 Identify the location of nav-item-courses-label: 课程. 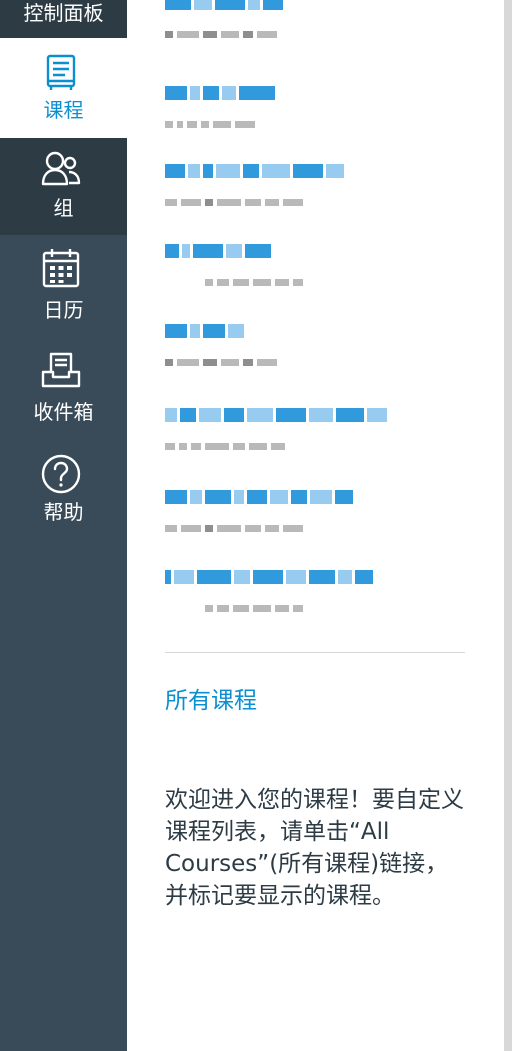
(63, 110).